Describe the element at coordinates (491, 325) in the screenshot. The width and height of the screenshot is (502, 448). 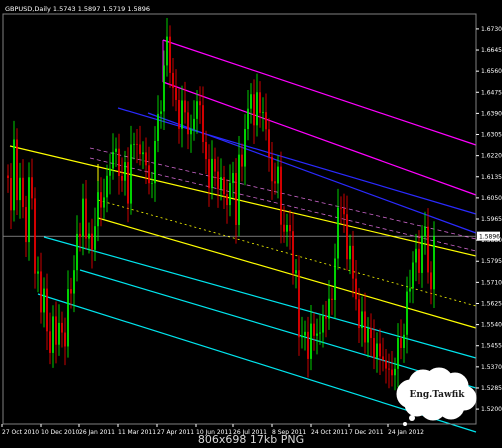
I see `y-tick-label: 1.5540` at that location.